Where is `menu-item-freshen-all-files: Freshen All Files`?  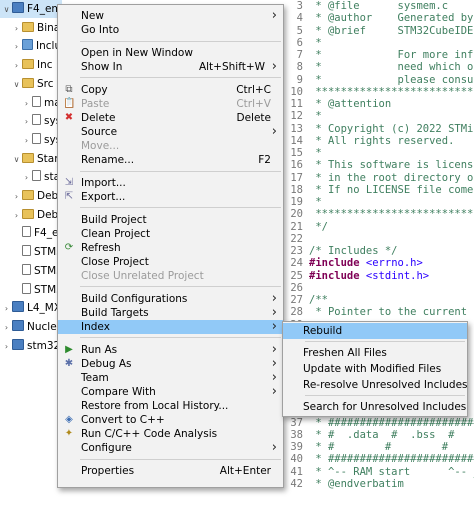 menu-item-freshen-all-files: Freshen All Files is located at coordinates (375, 353).